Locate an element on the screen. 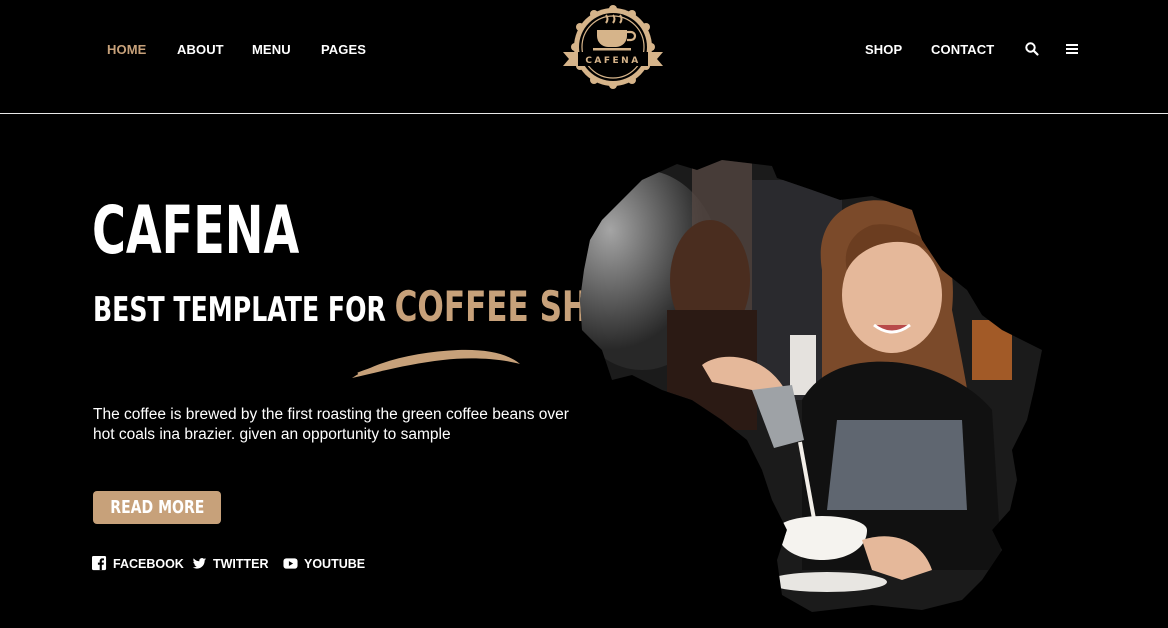 Image resolution: width=1168 pixels, height=628 pixels. nav-contact-link: CONTACT is located at coordinates (962, 49).